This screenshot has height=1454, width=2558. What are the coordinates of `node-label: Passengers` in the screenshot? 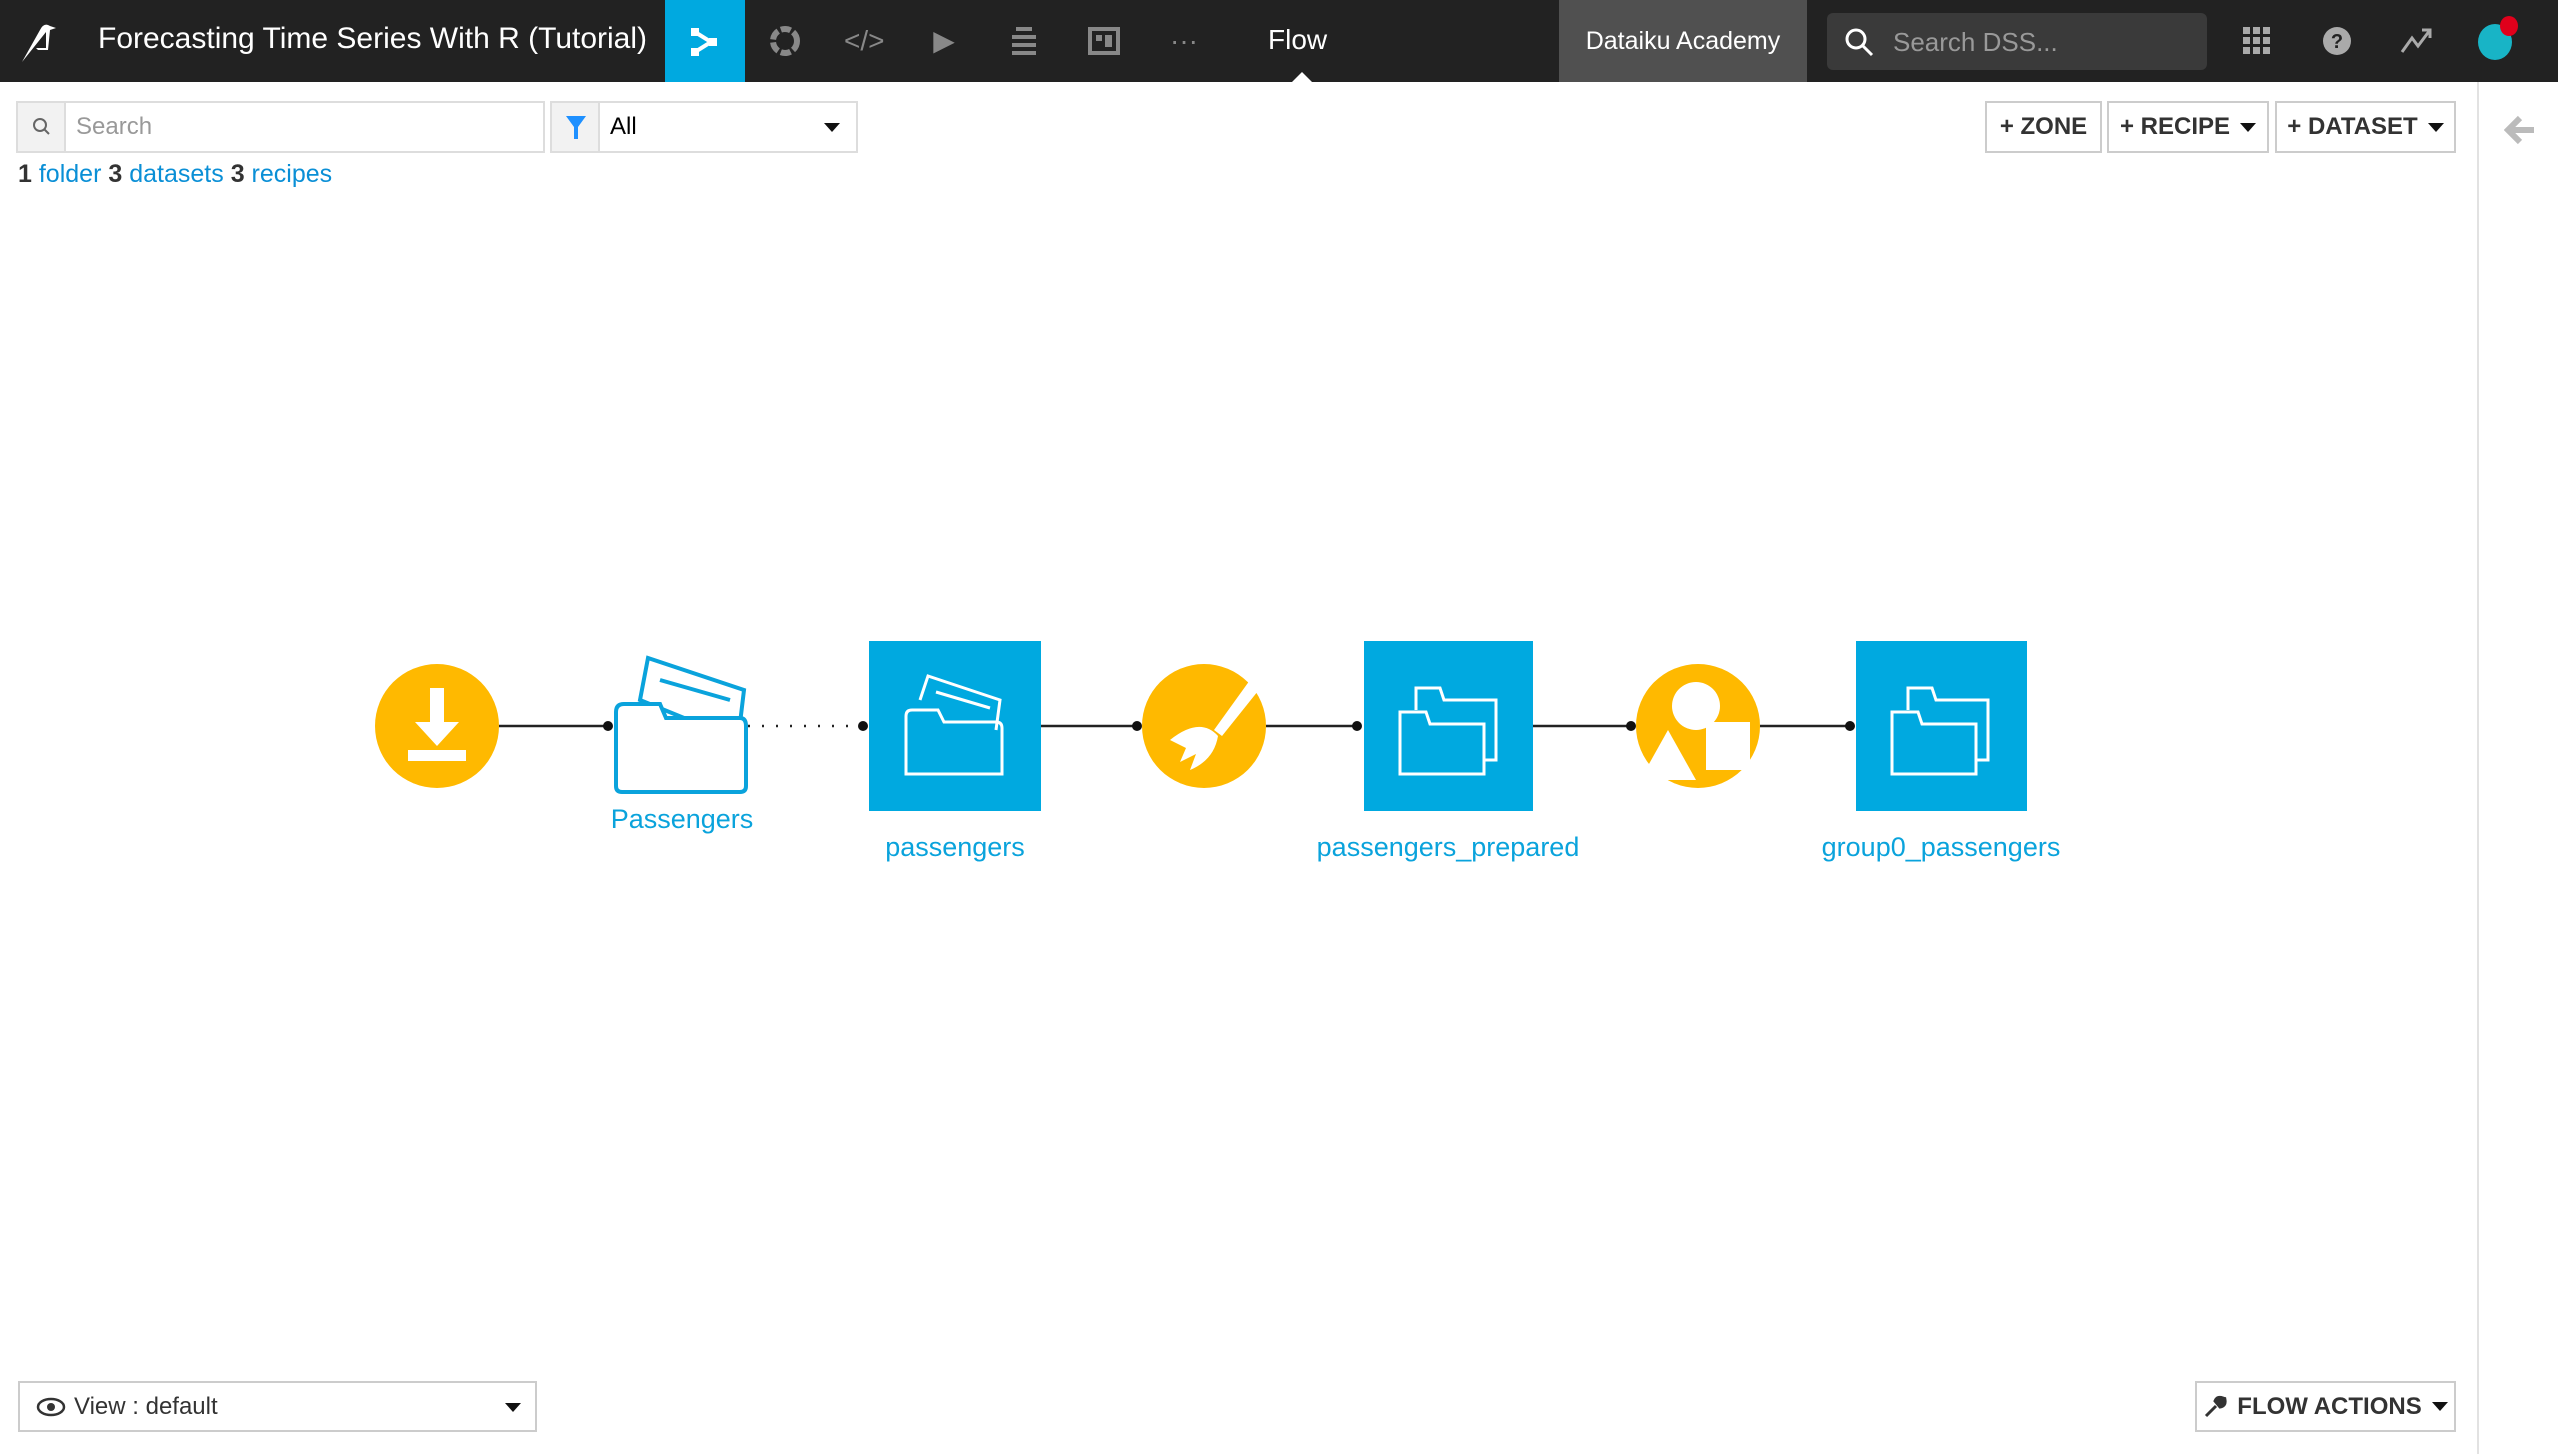 It's located at (682, 819).